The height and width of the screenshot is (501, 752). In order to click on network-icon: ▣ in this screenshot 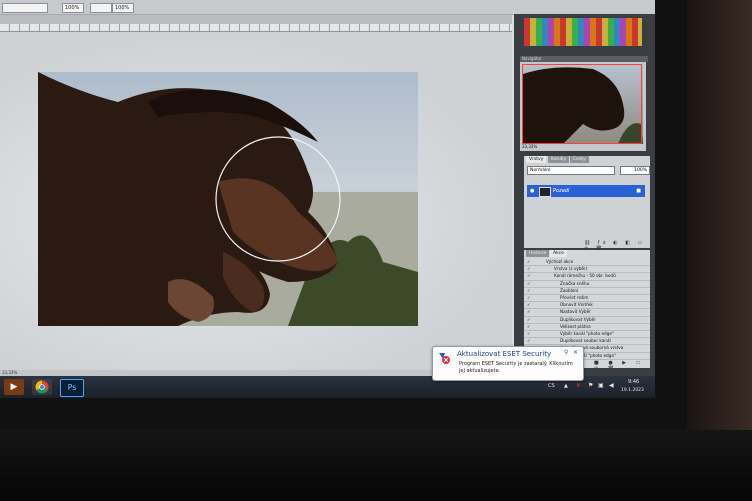, I will do `click(601, 385)`.